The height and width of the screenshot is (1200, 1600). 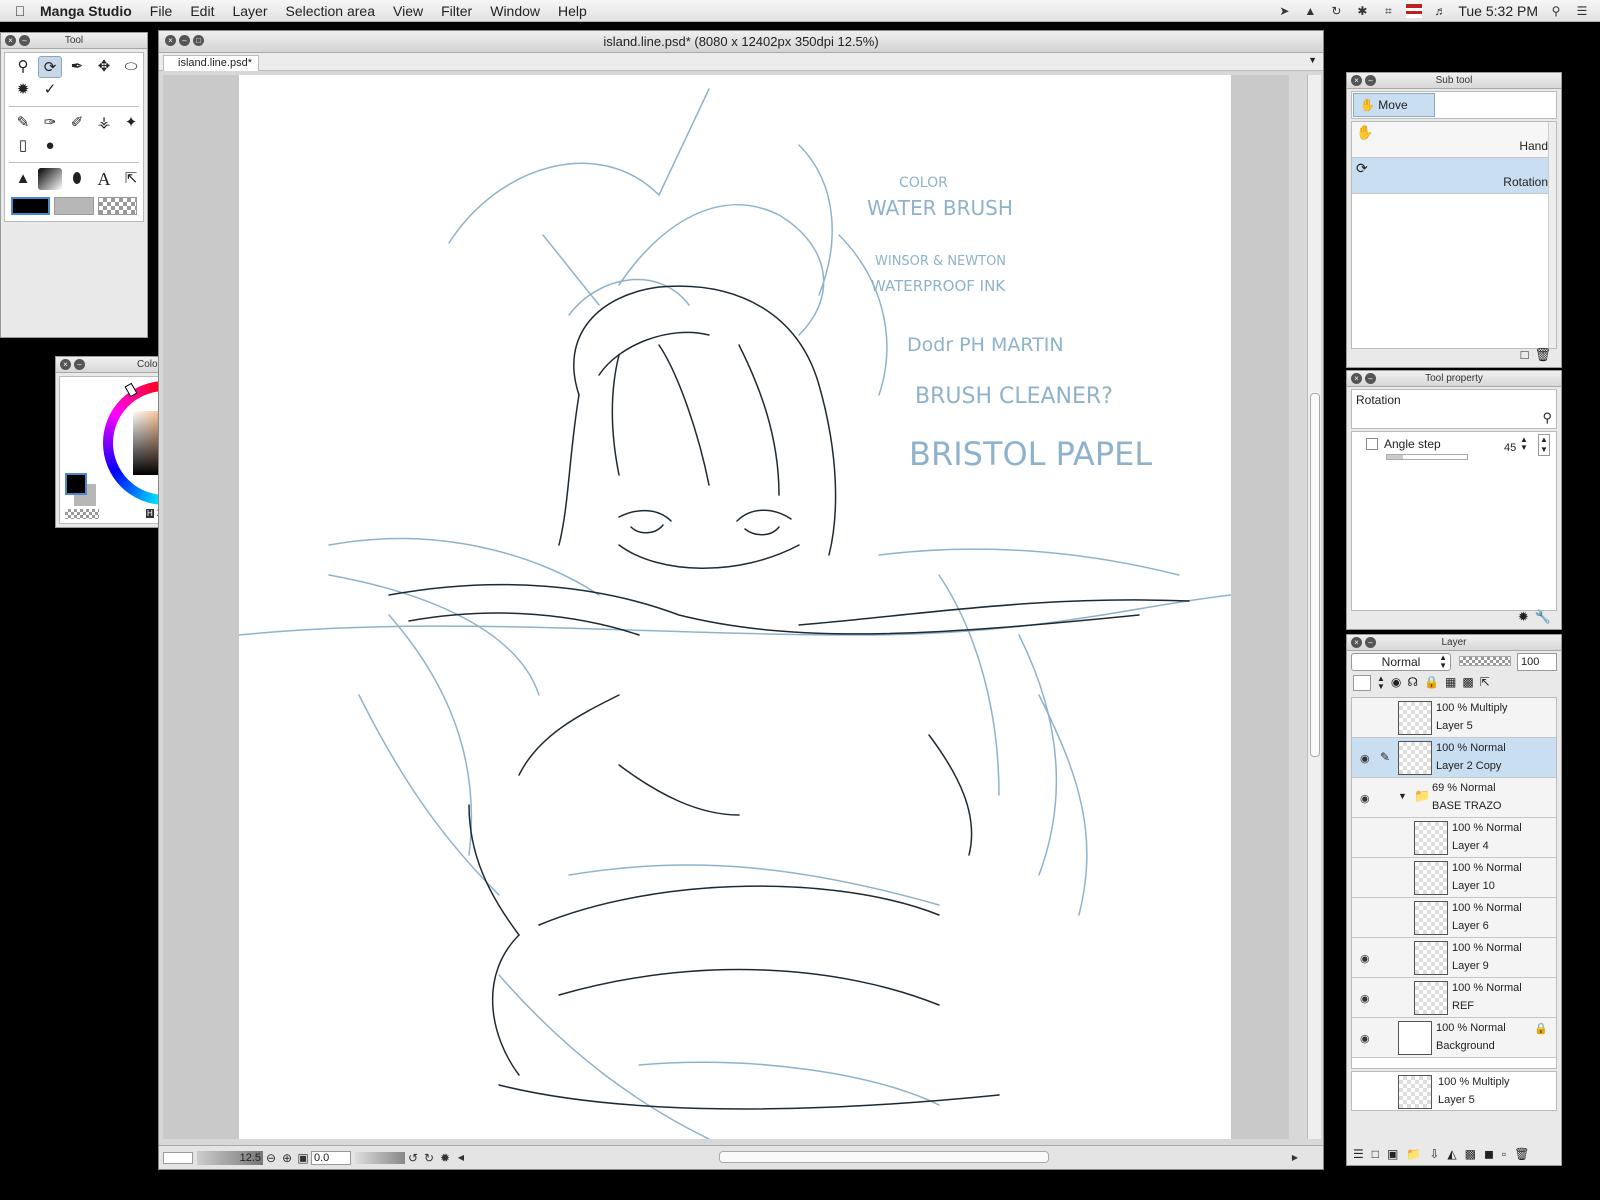 What do you see at coordinates (572, 11) in the screenshot?
I see `menu-help: Help` at bounding box center [572, 11].